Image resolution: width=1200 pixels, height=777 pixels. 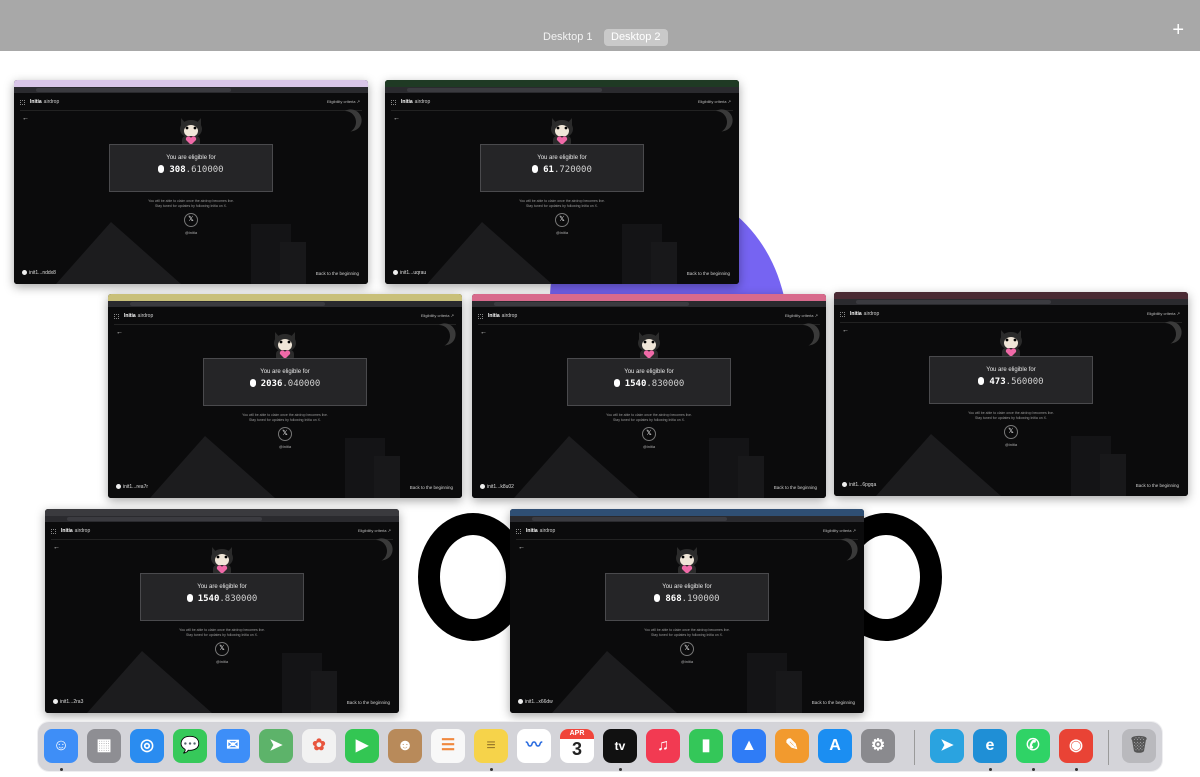 What do you see at coordinates (405, 746) in the screenshot?
I see `contacts-icon: ☻` at bounding box center [405, 746].